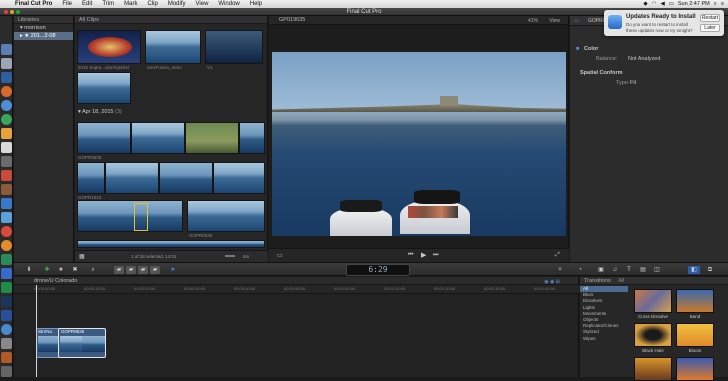 This screenshot has width=728, height=381. I want to click on menu-window: Window, so click(228, 4).